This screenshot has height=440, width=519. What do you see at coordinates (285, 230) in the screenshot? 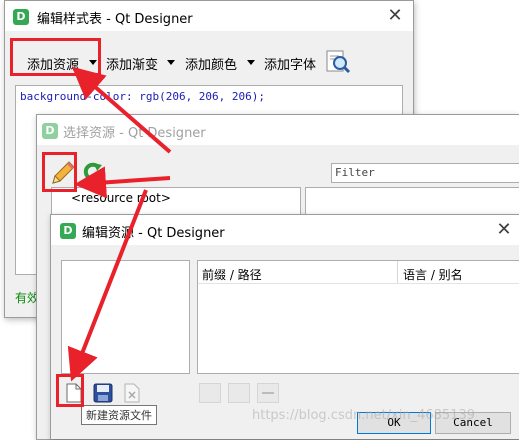
I see `edit-resource-titlebar: D 编辑资源 - Qt Designer ✕` at bounding box center [285, 230].